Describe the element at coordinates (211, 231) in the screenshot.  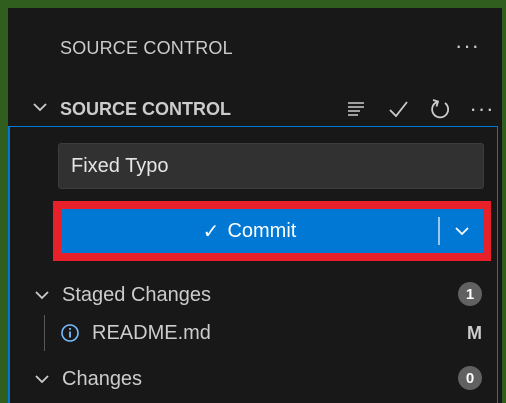
I see `check-icon: ✓` at that location.